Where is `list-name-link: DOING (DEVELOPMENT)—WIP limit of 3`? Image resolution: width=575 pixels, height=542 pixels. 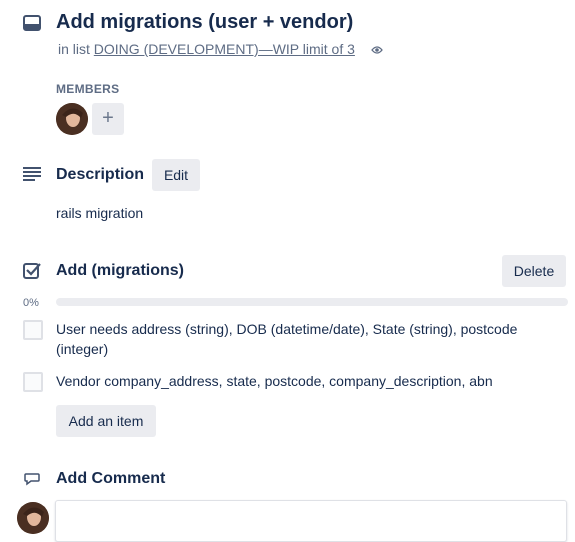
list-name-link: DOING (DEVELOPMENT)—WIP limit of 3 is located at coordinates (224, 49).